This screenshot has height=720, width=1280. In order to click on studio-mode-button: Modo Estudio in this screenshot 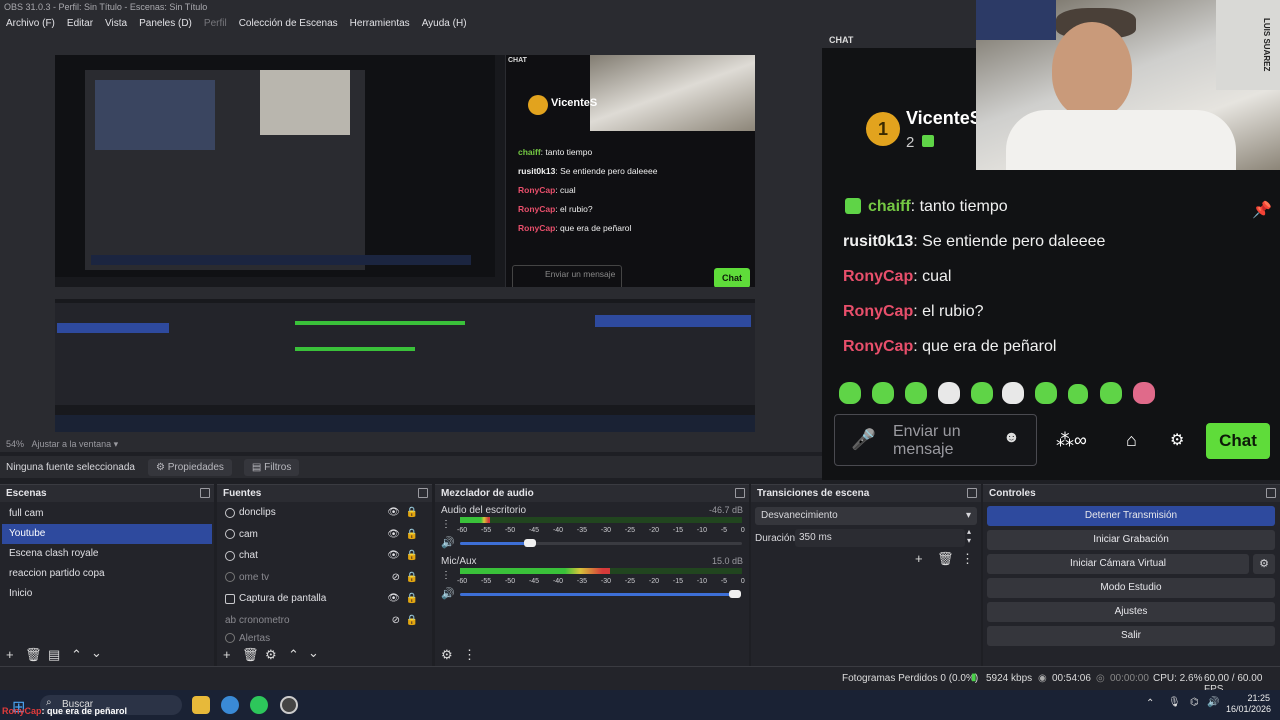, I will do `click(1131, 588)`.